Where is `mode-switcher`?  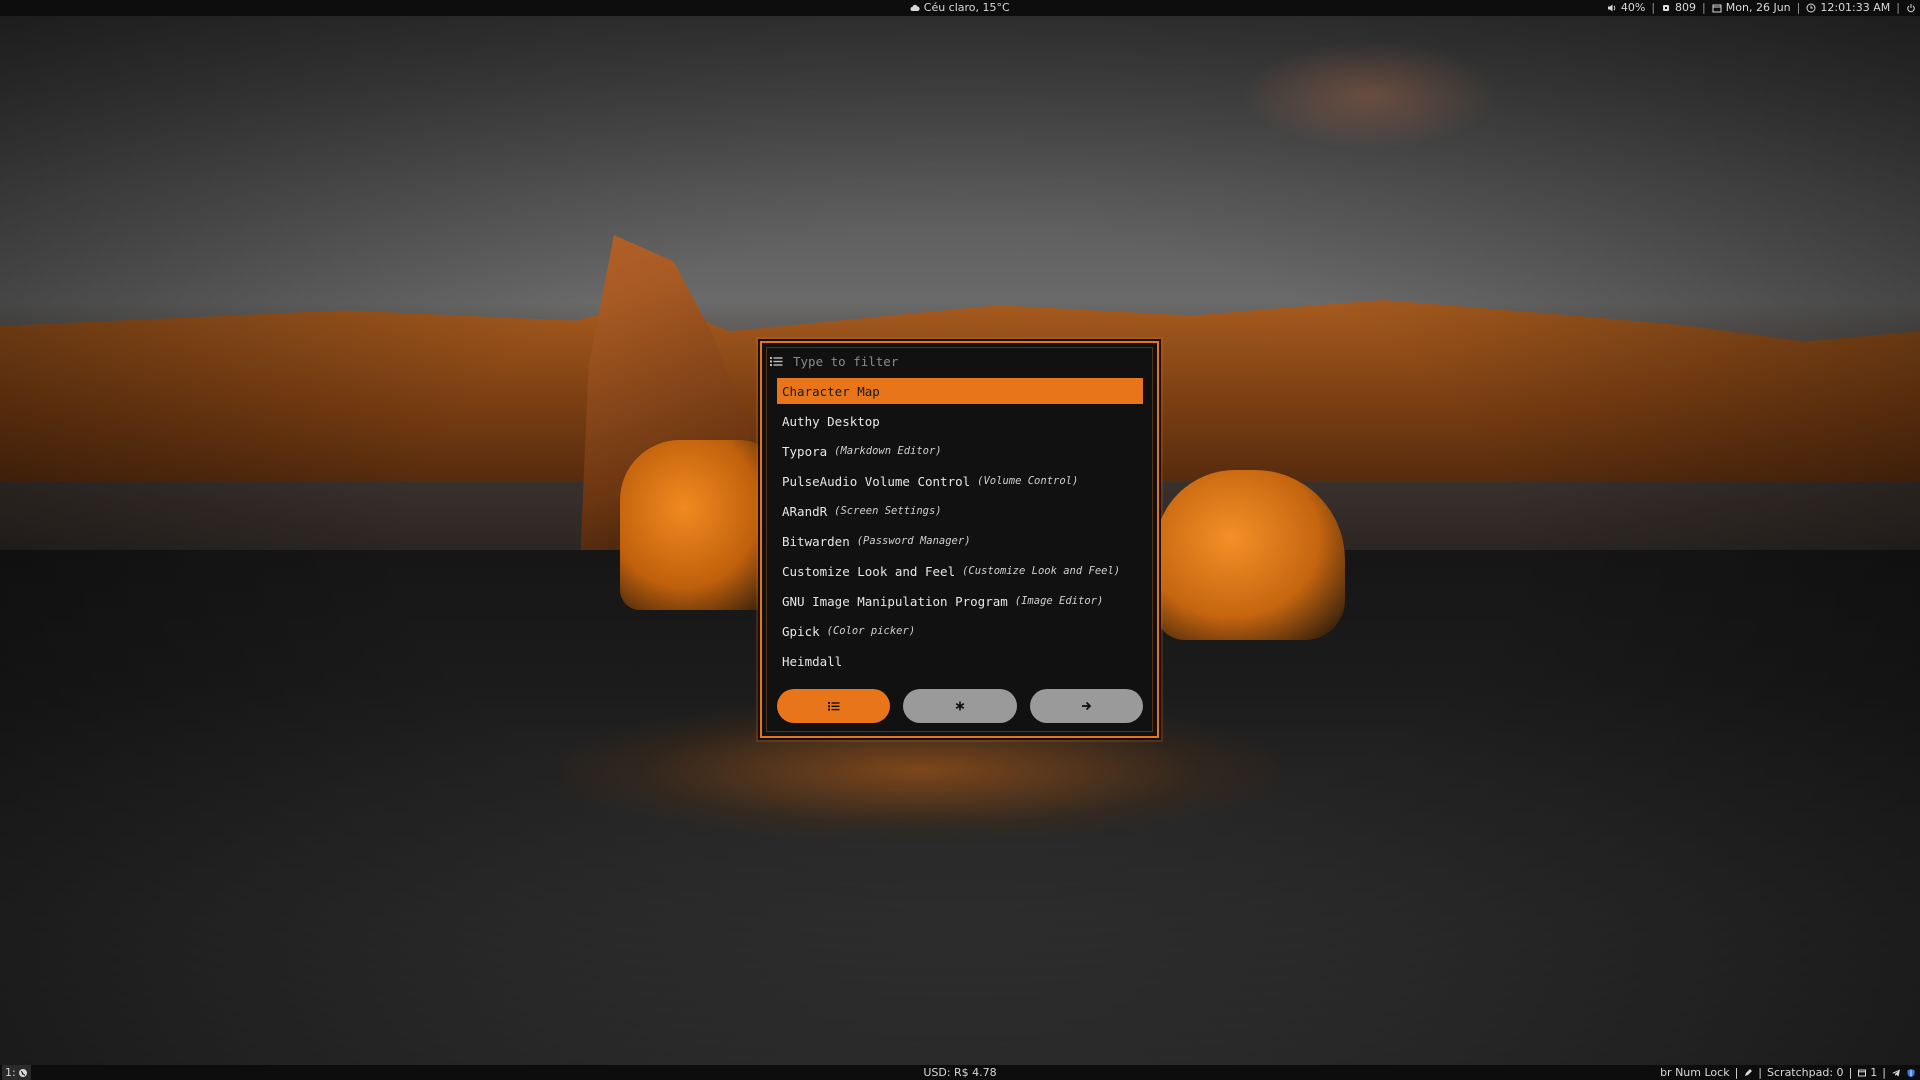
mode-switcher is located at coordinates (960, 706).